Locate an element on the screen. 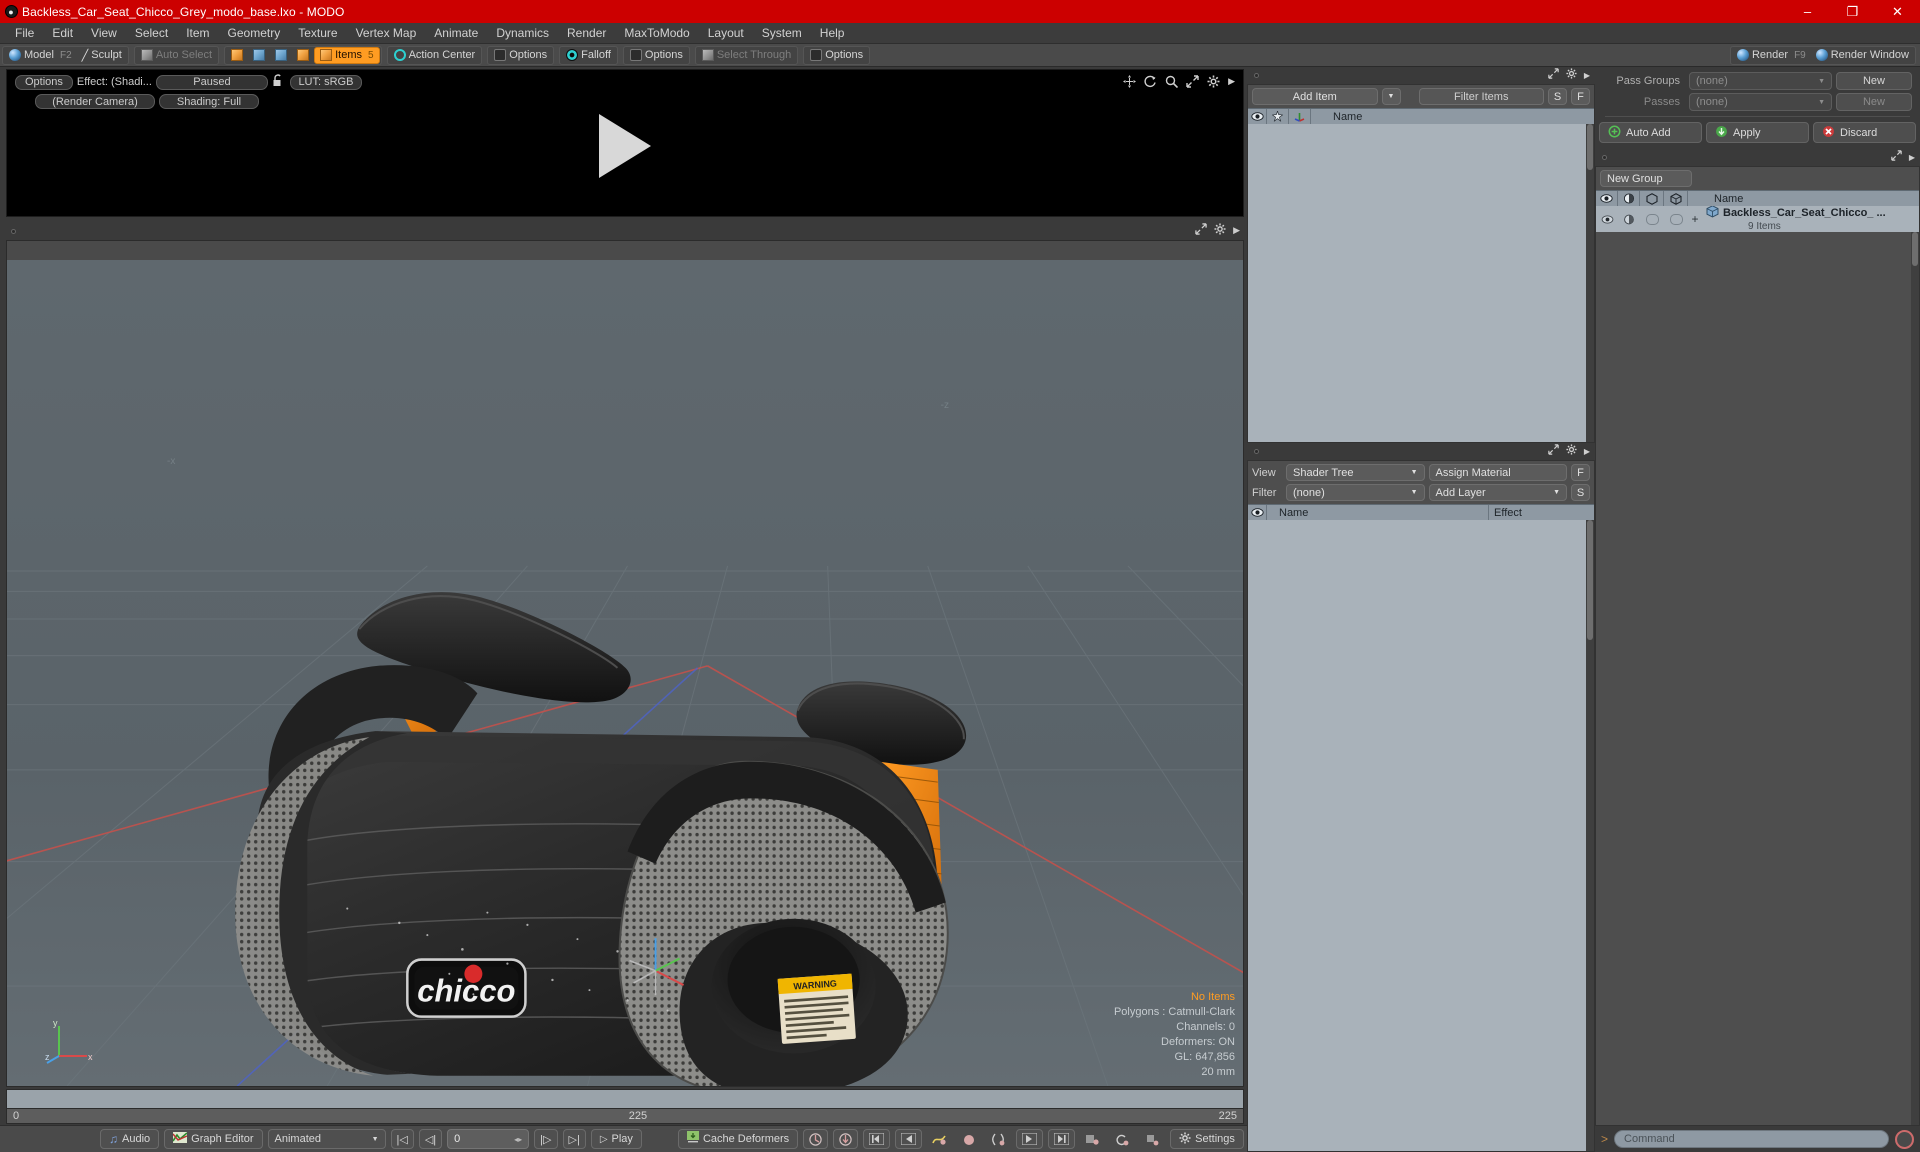 The width and height of the screenshot is (1920, 1152). menu-item-edit: Edit is located at coordinates (62, 33).